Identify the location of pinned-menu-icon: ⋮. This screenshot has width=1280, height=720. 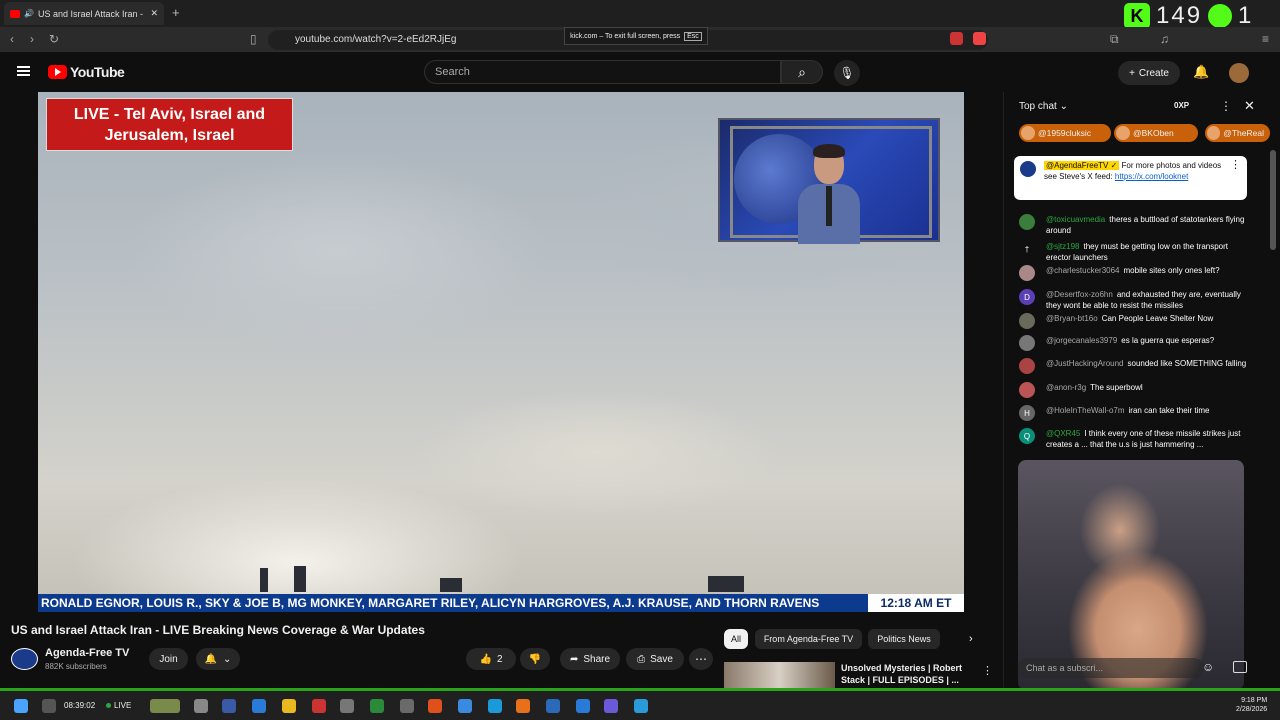
(1235, 165).